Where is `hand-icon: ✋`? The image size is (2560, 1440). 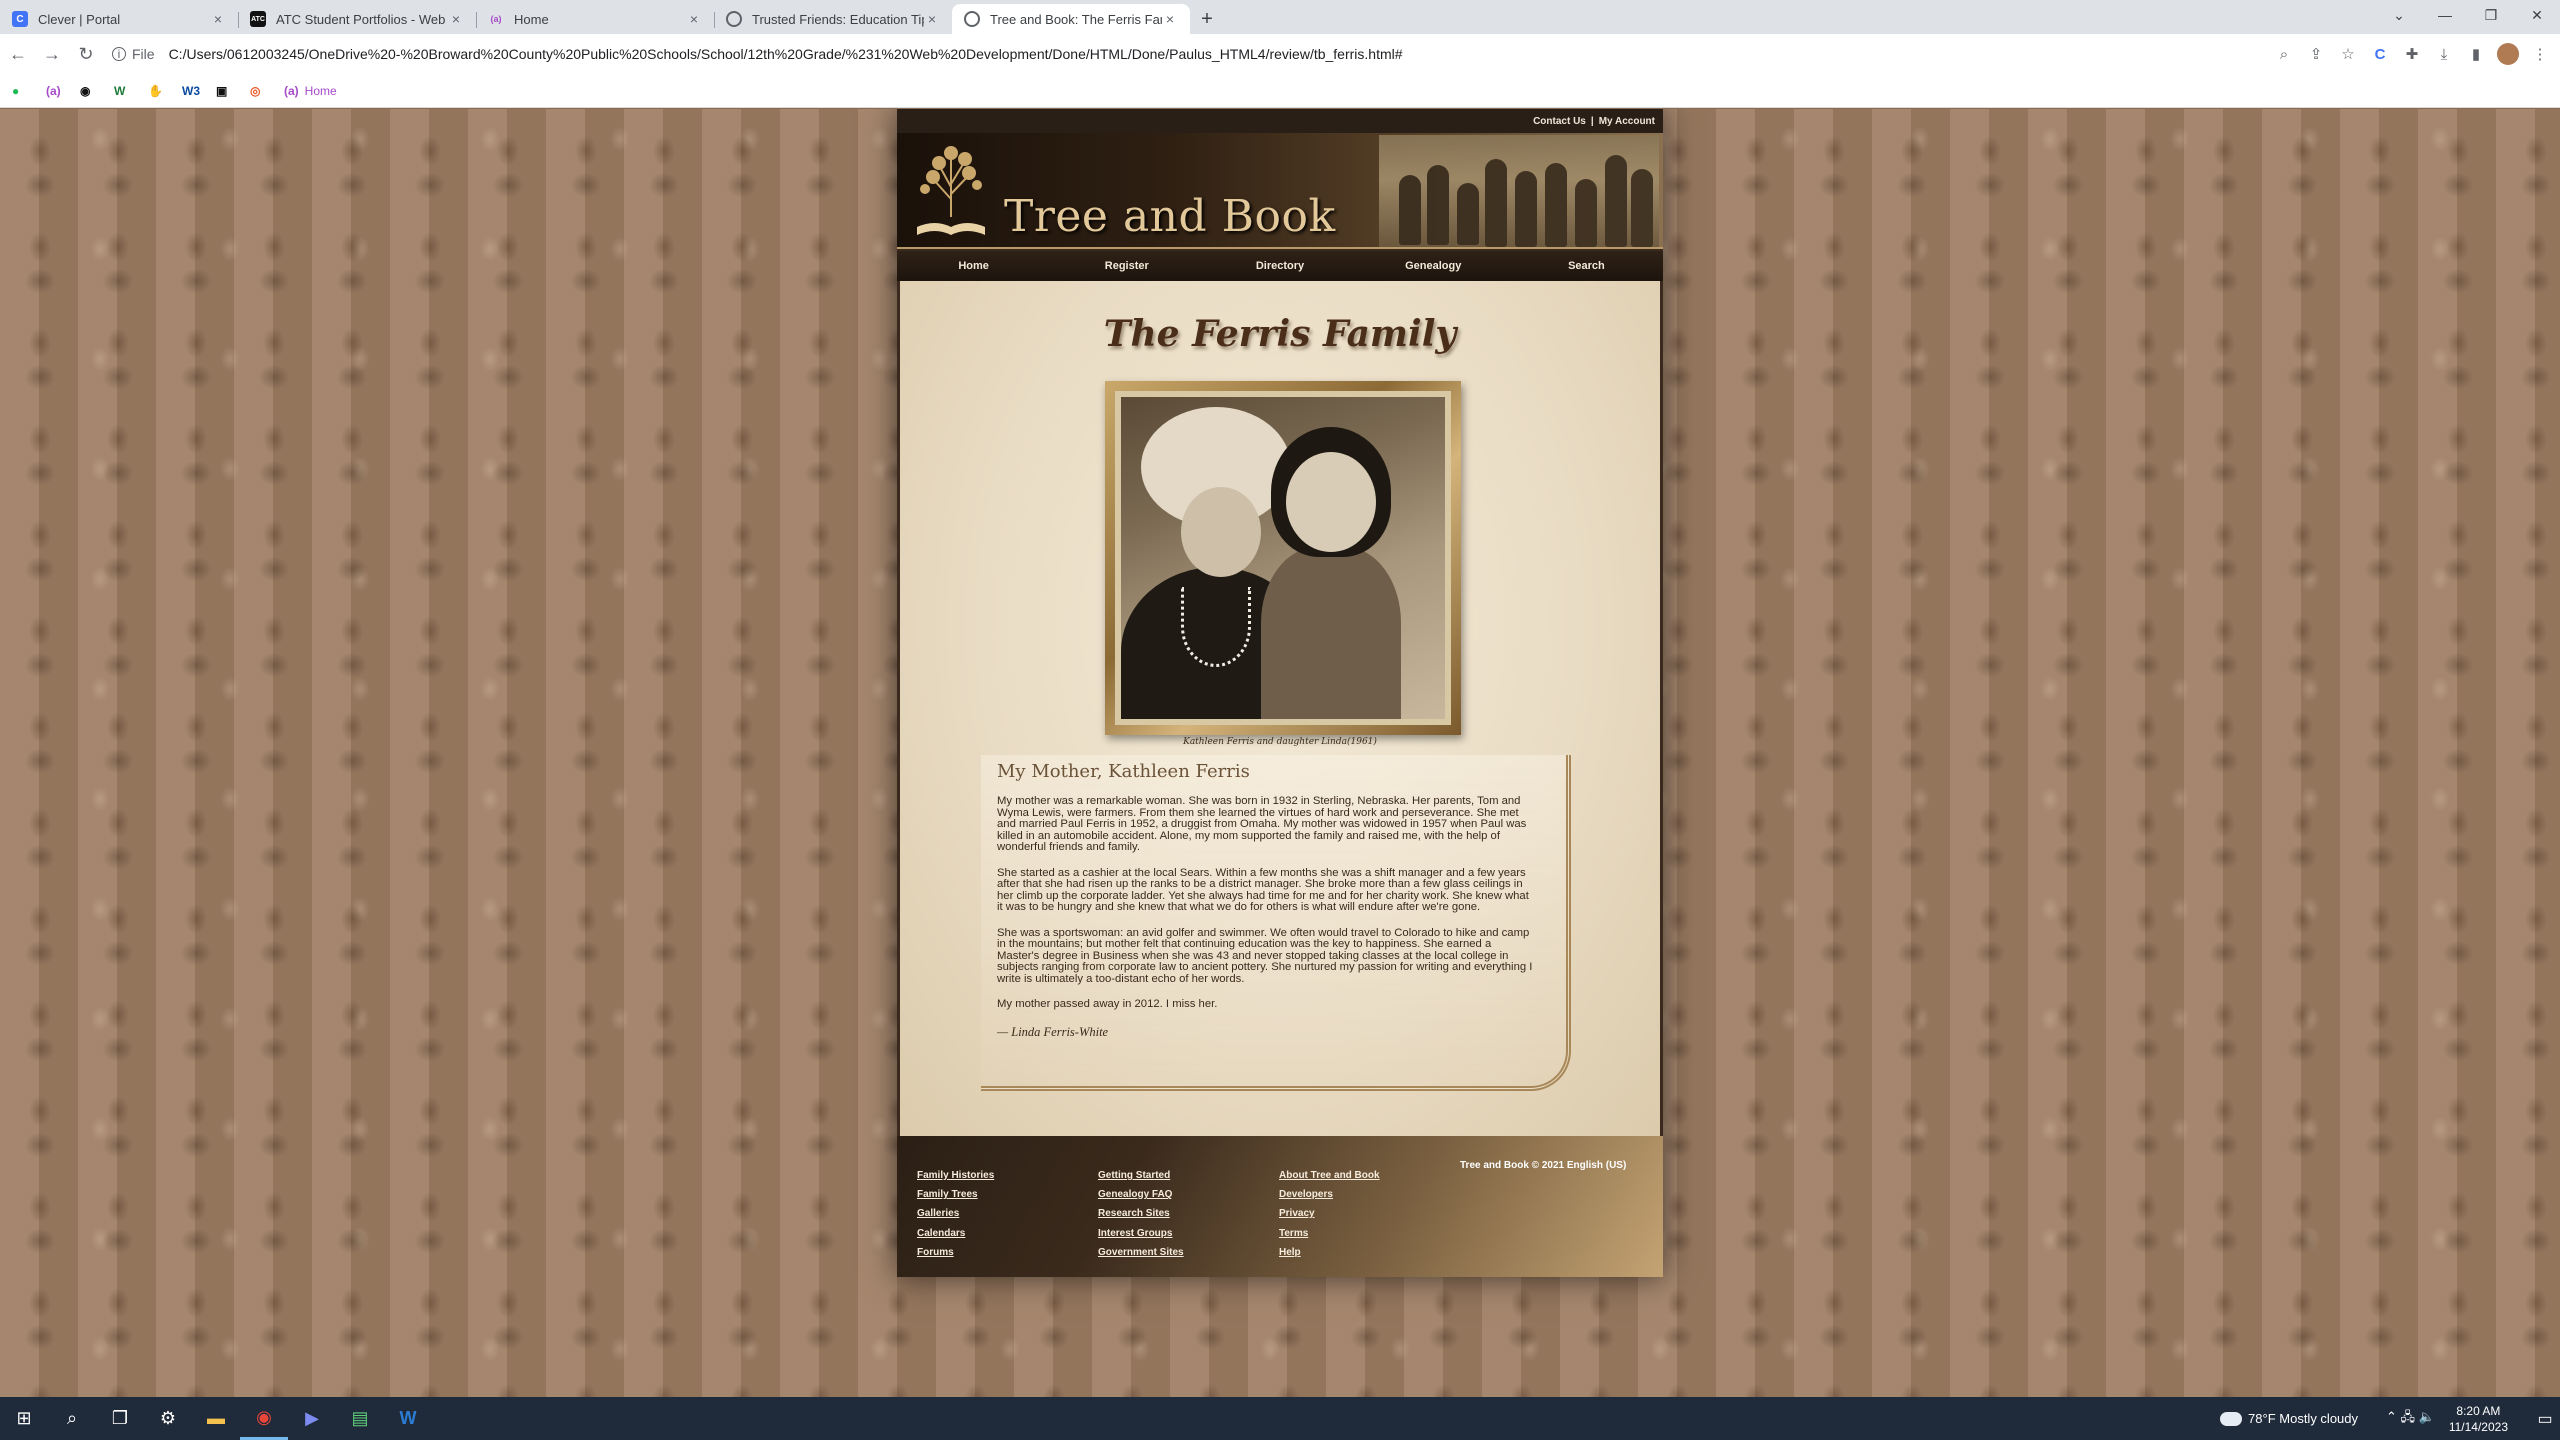 hand-icon: ✋ is located at coordinates (159, 91).